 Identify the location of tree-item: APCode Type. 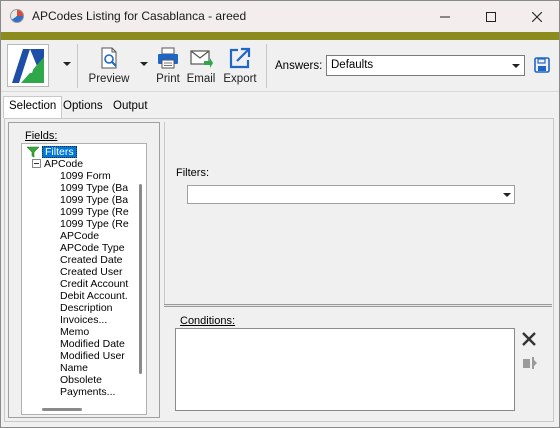
(92, 248).